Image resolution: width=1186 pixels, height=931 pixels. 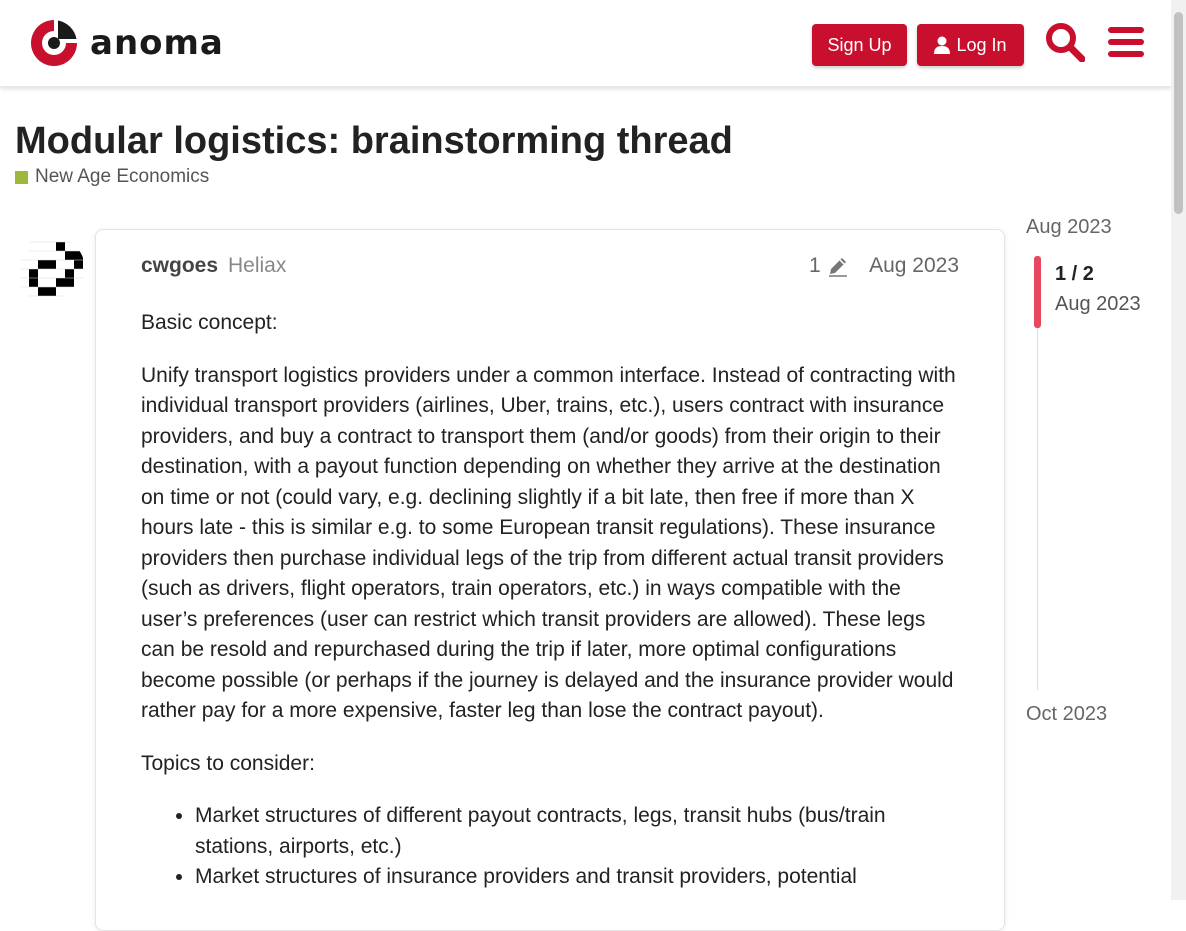 What do you see at coordinates (257, 265) in the screenshot?
I see `user-title: Heliax` at bounding box center [257, 265].